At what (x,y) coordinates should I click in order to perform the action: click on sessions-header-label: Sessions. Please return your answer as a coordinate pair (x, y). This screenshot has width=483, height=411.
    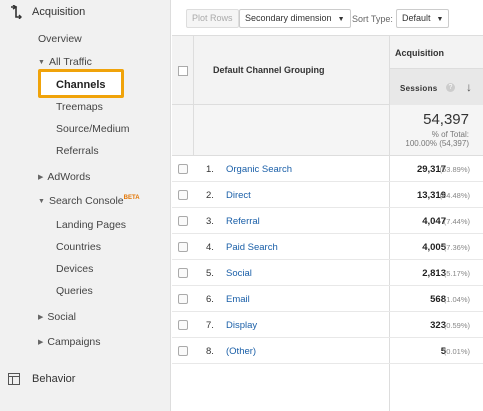
    Looking at the image, I should click on (419, 88).